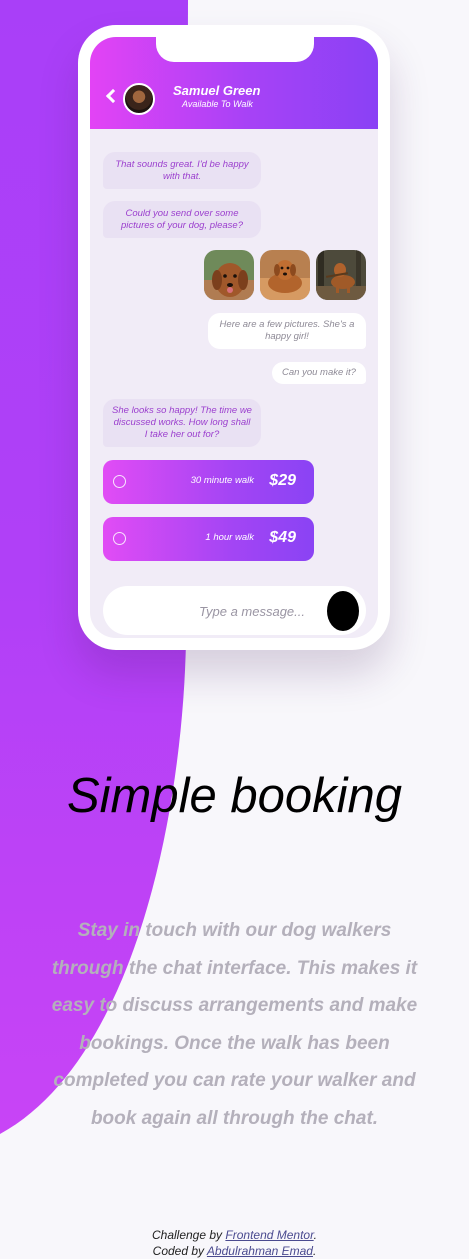 The width and height of the screenshot is (469, 1259). What do you see at coordinates (234, 796) in the screenshot?
I see `section-title: Simple booking` at bounding box center [234, 796].